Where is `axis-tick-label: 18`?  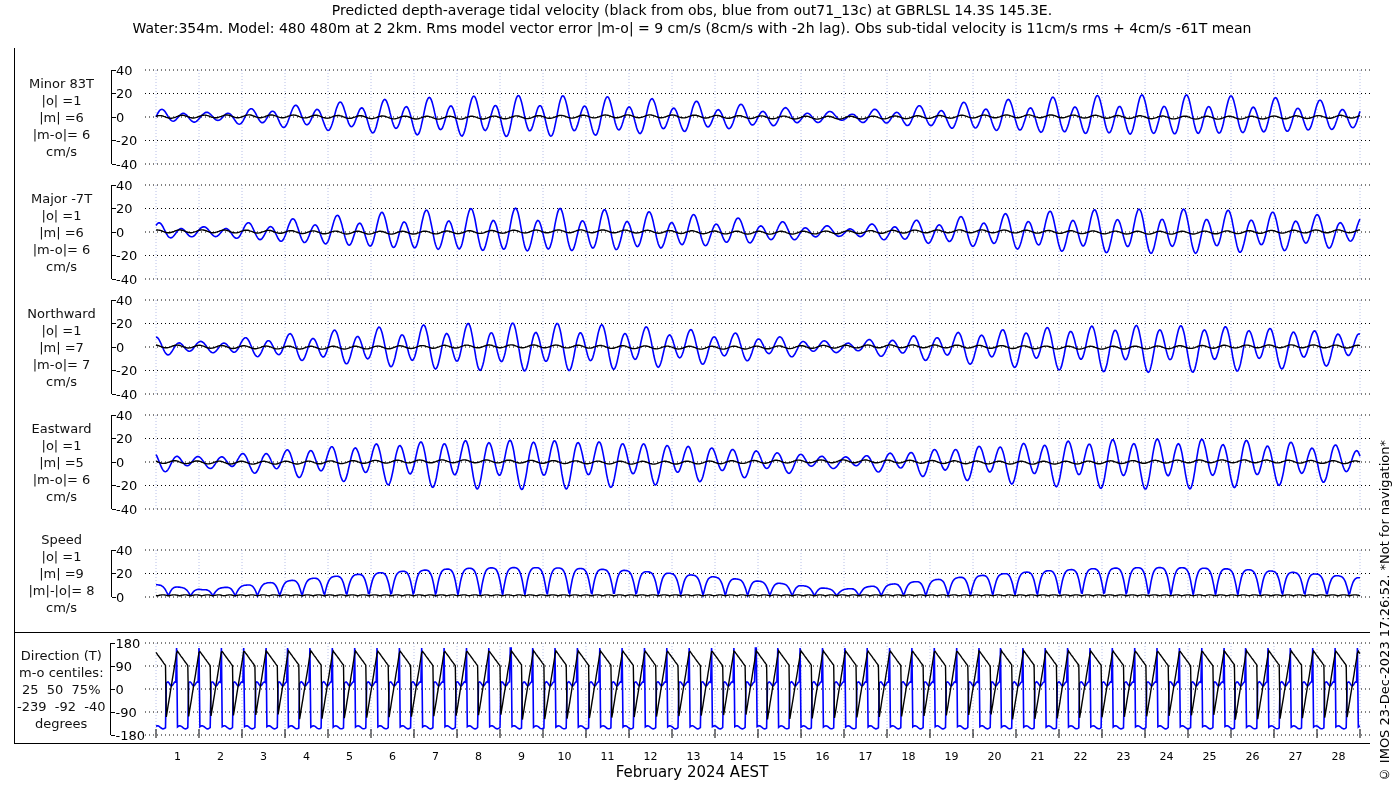
axis-tick-label: 18 is located at coordinates (908, 756).